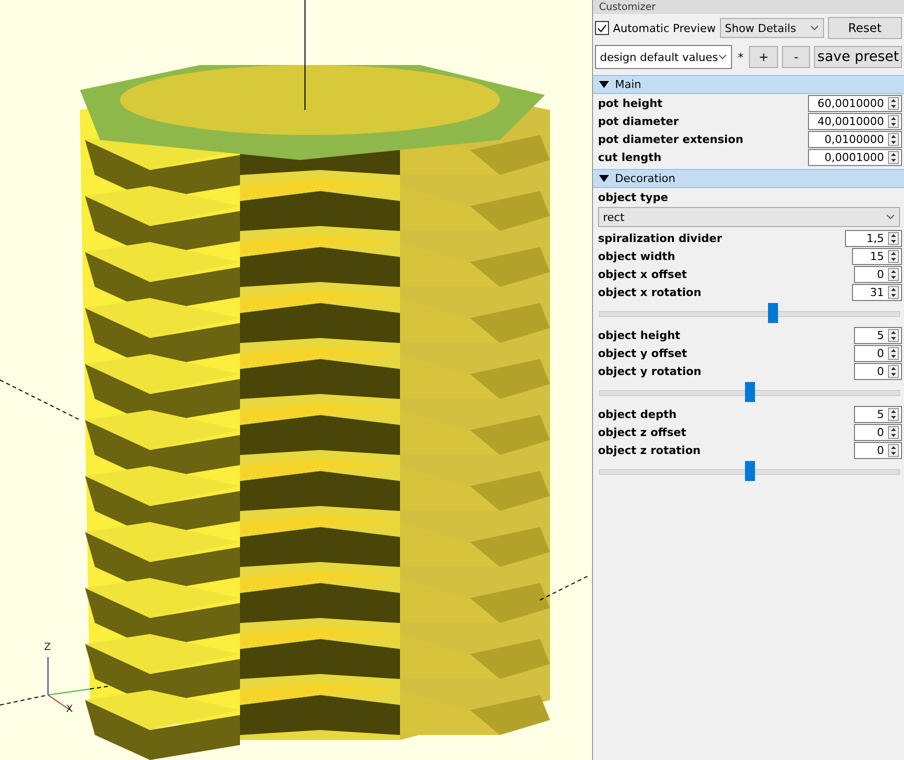 The height and width of the screenshot is (760, 904). What do you see at coordinates (650, 371) in the screenshot?
I see `parameter-label: object y rotation` at bounding box center [650, 371].